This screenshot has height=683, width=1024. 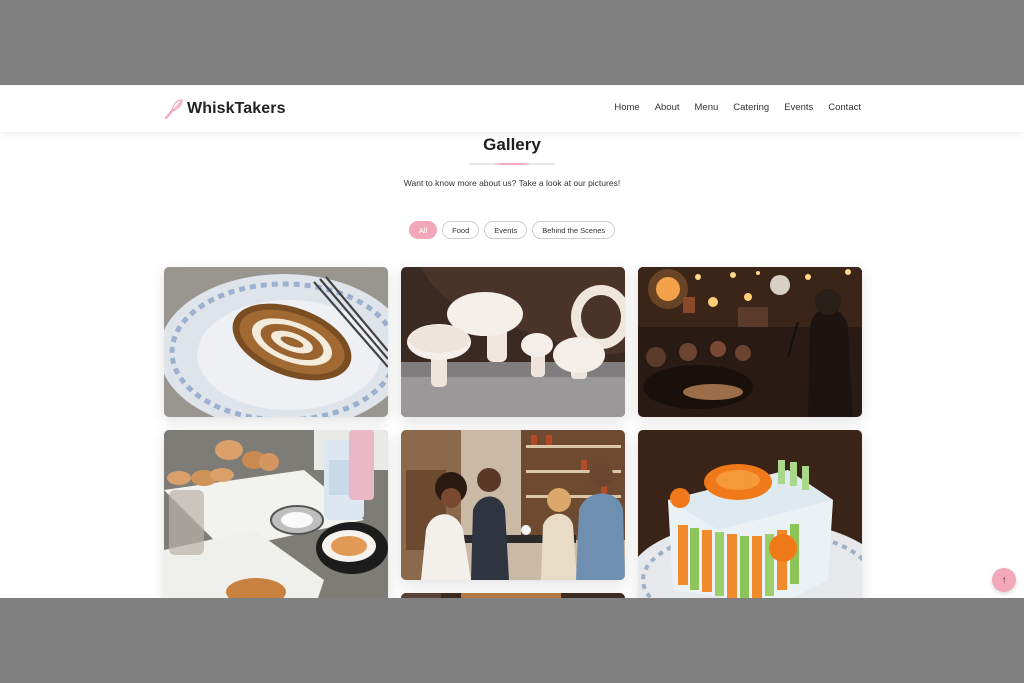 I want to click on filter-all: All, so click(x=423, y=230).